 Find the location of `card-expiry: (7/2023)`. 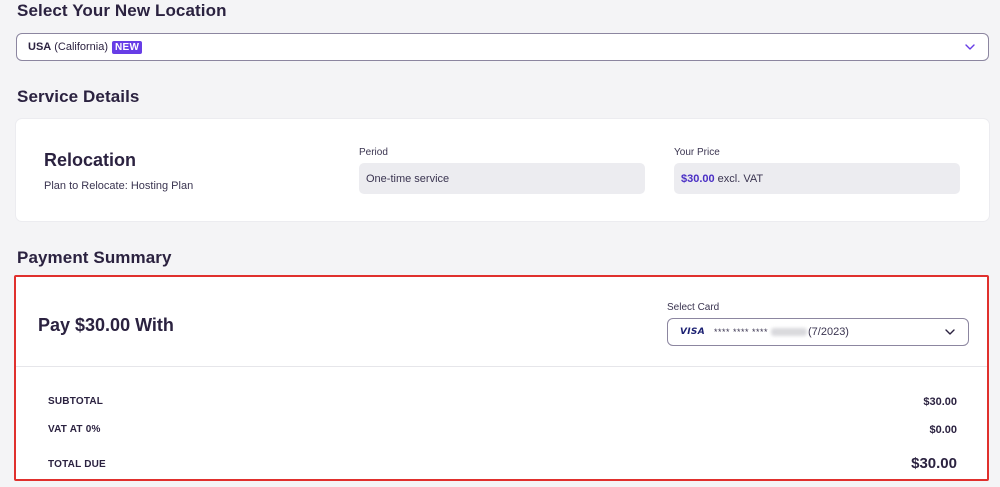

card-expiry: (7/2023) is located at coordinates (828, 332).